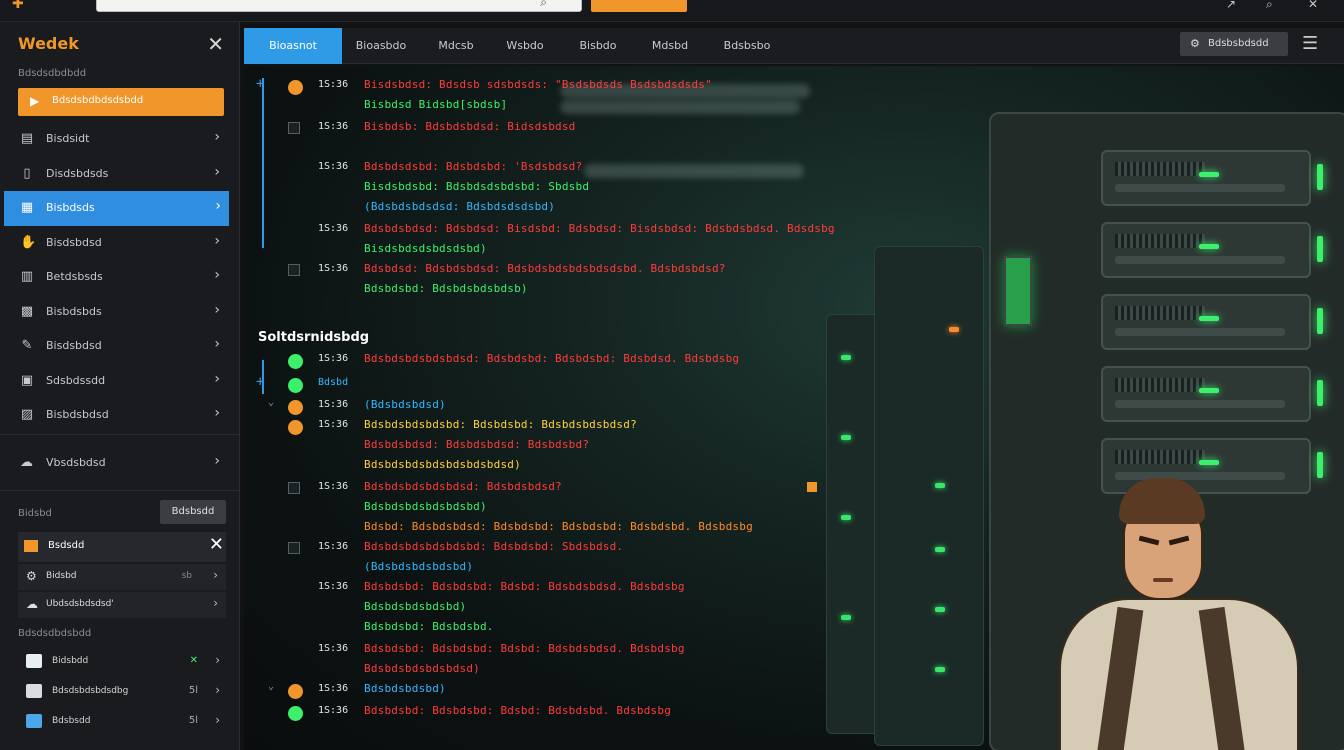 The height and width of the screenshot is (750, 1344). What do you see at coordinates (639, 6) in the screenshot?
I see `top-cta-button` at bounding box center [639, 6].